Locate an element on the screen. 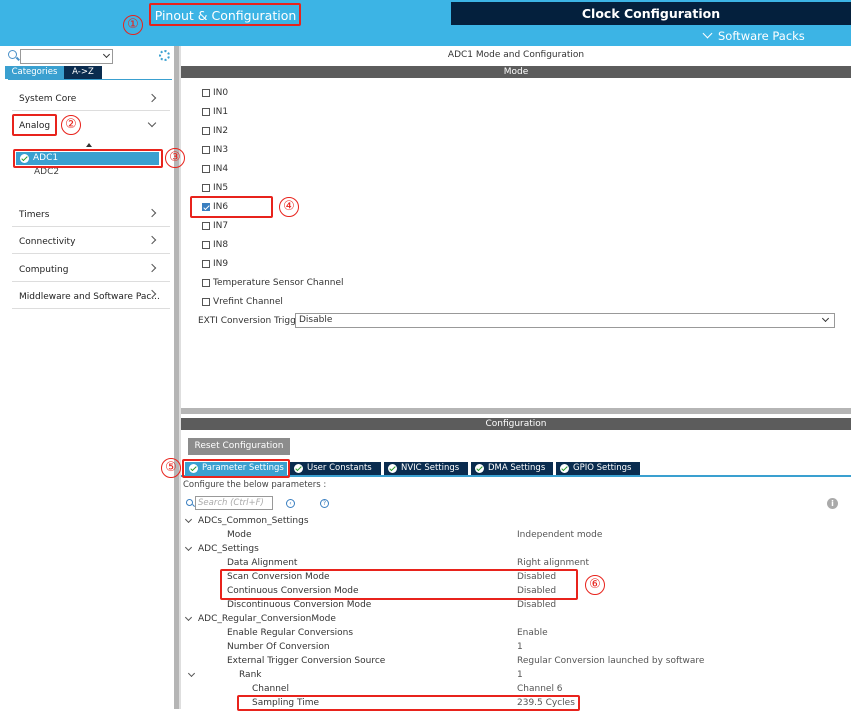 The height and width of the screenshot is (711, 851). search-combo is located at coordinates (66, 56).